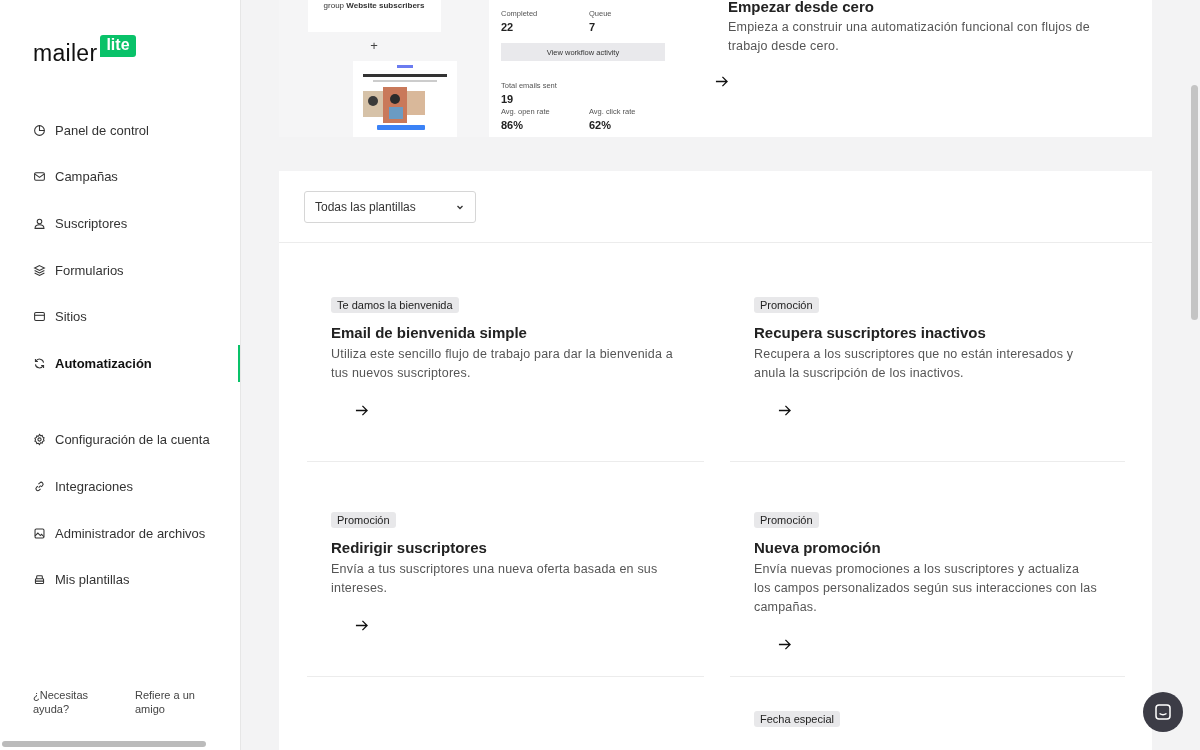 The height and width of the screenshot is (750, 1200). I want to click on footer-link: ¿Necesitas ayuda?, so click(69, 702).